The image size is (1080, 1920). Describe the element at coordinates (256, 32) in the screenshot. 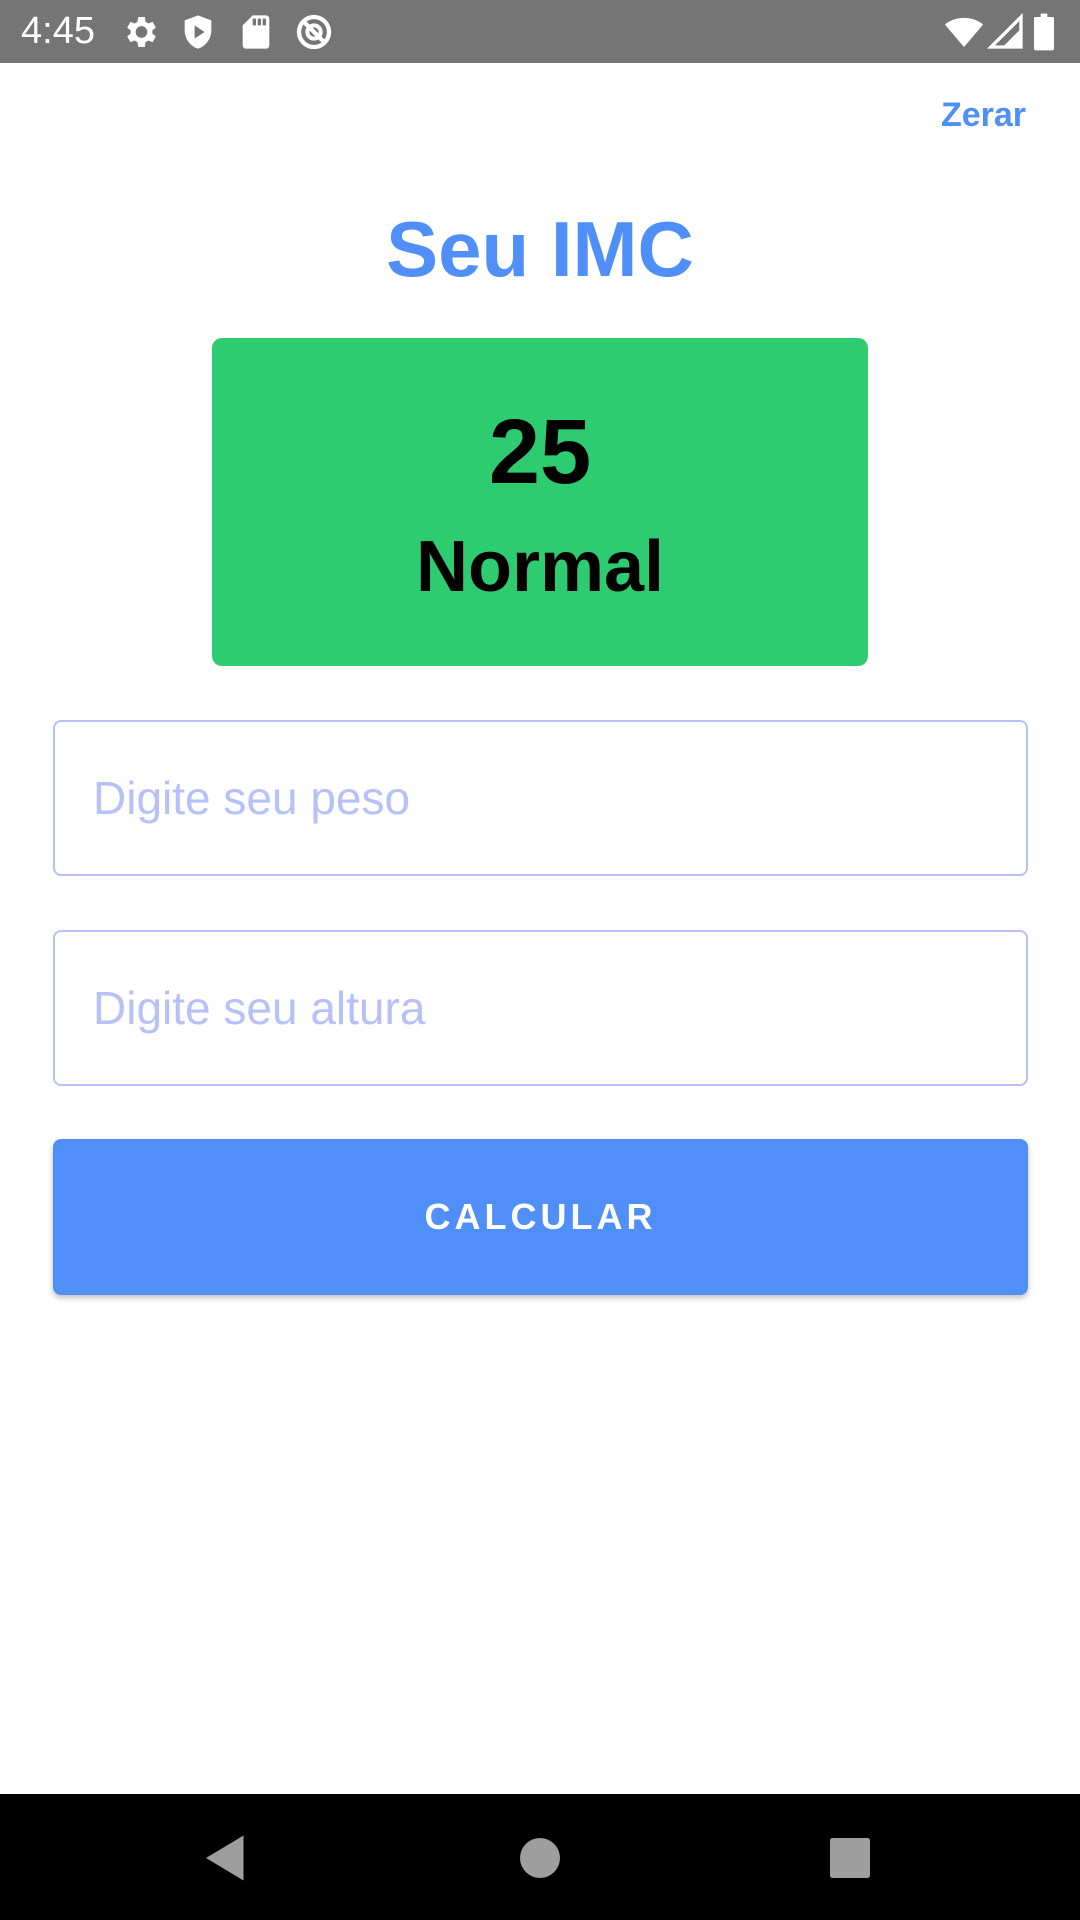

I see `sd-card-icon` at that location.